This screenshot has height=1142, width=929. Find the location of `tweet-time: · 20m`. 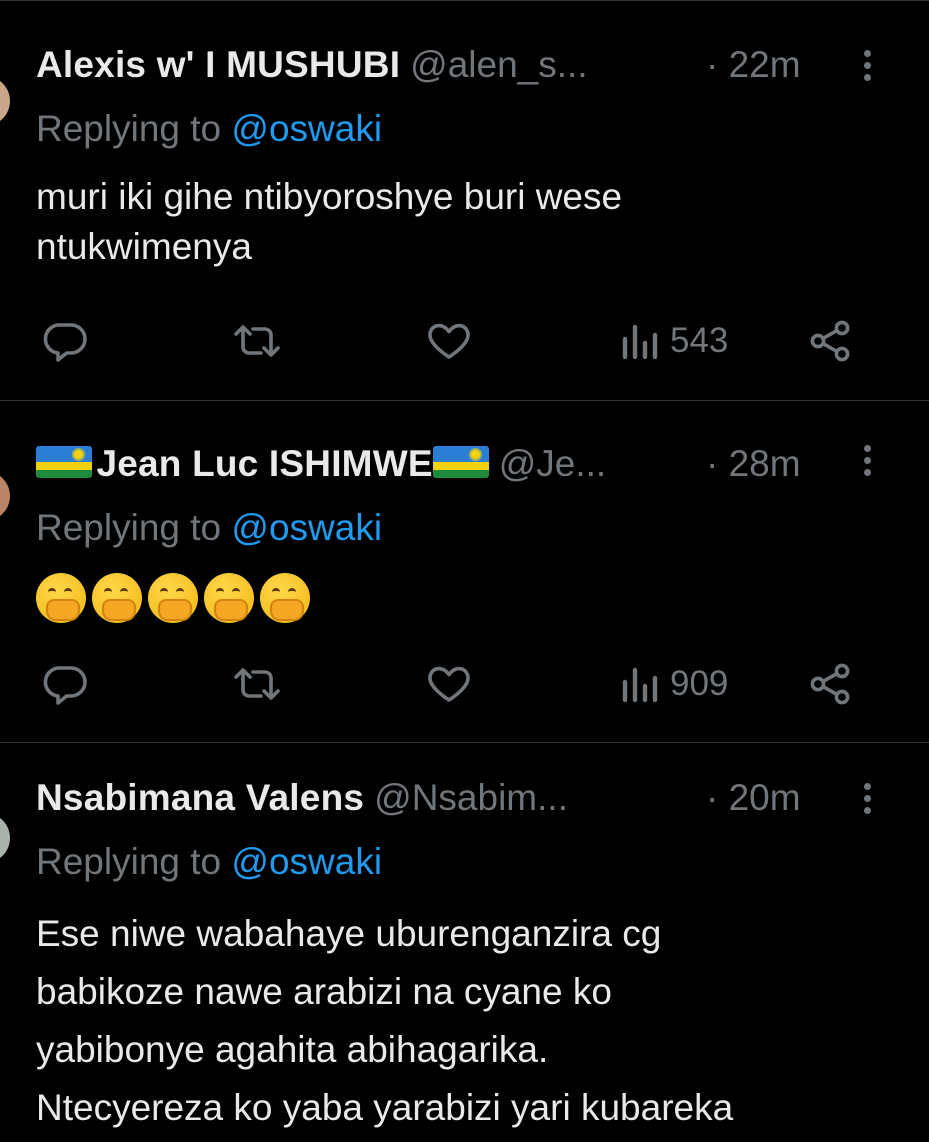

tweet-time: · 20m is located at coordinates (753, 798).